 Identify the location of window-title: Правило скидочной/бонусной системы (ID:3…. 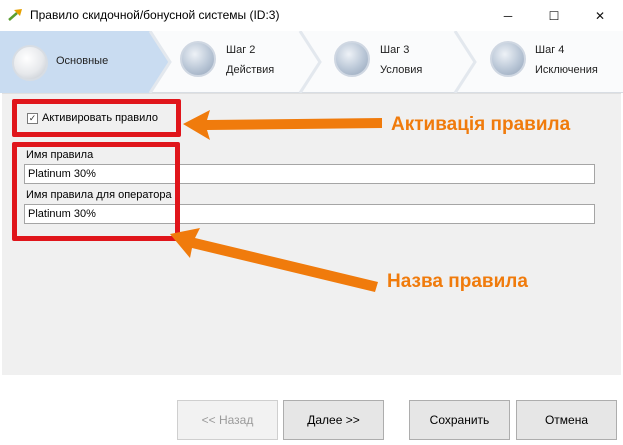
(155, 15).